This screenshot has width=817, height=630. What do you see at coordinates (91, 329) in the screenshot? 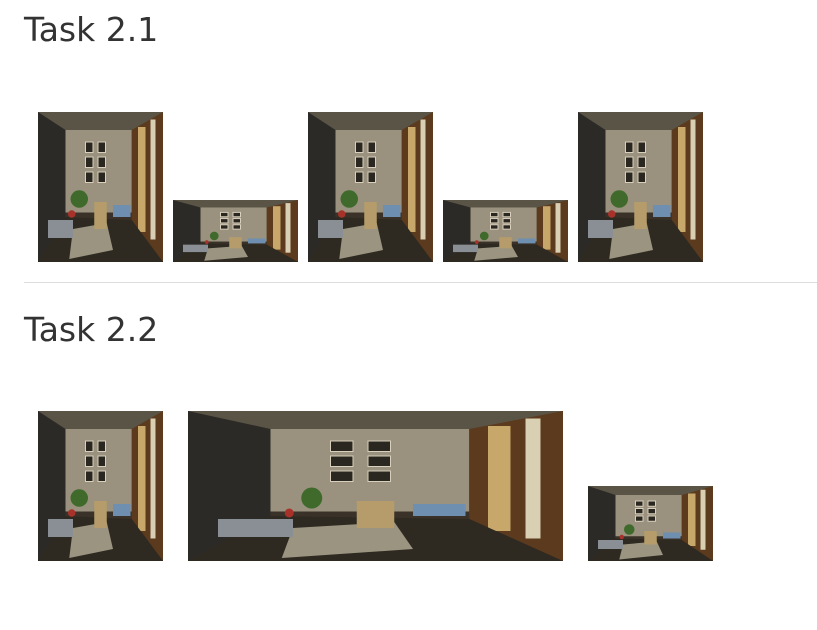
I see `task-2-2-heading: Task 2.2` at bounding box center [91, 329].